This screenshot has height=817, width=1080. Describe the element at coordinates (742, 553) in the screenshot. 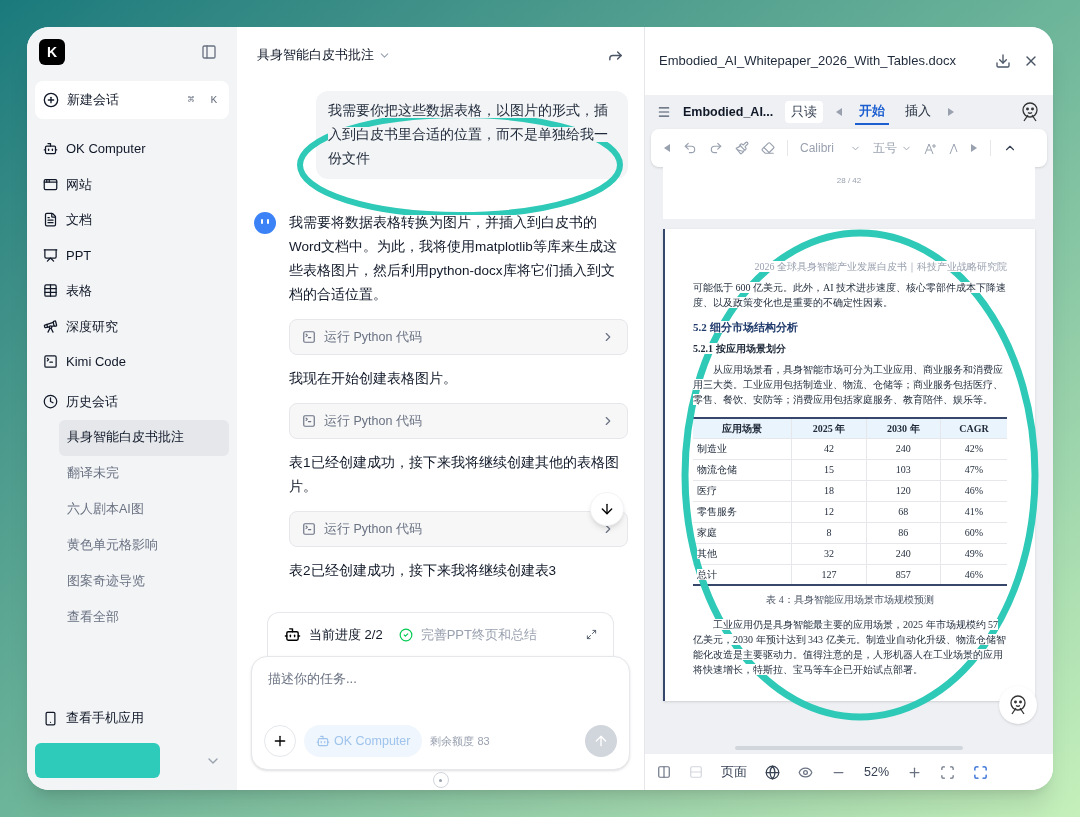

I see `table-cell: 其他` at that location.